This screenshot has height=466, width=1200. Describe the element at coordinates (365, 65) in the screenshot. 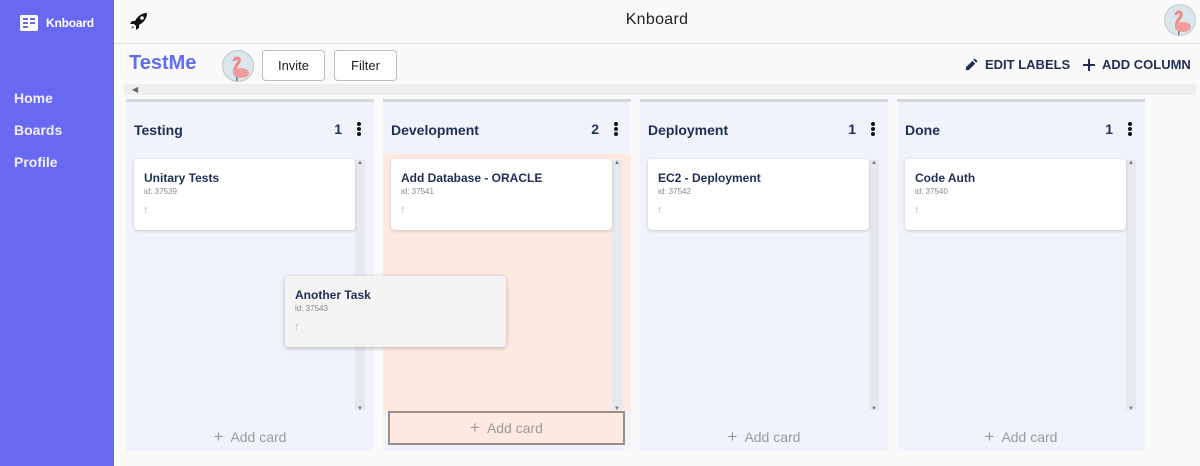

I see `filter-button: Filter` at that location.